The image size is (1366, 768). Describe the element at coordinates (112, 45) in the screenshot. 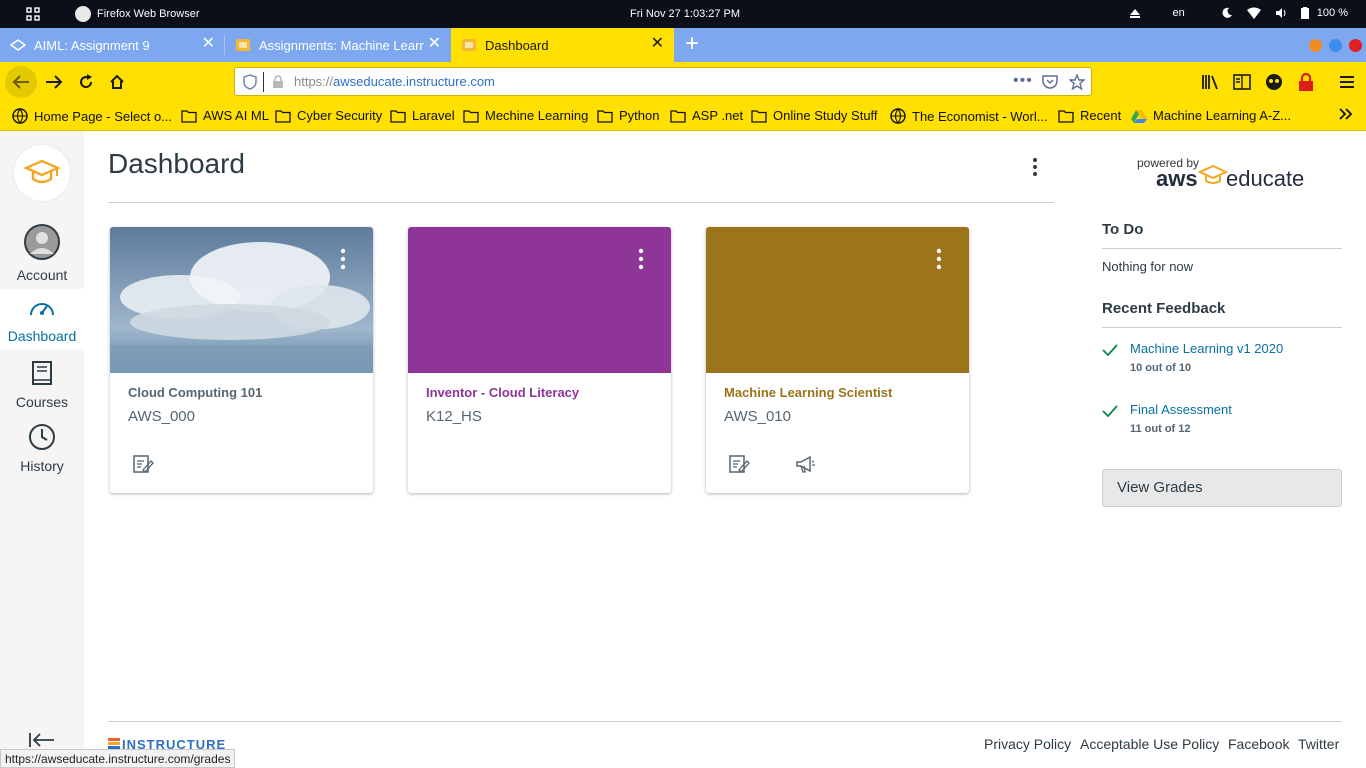

I see `tab-aiml-assignment: AIML: Assignment 9 ✕` at that location.